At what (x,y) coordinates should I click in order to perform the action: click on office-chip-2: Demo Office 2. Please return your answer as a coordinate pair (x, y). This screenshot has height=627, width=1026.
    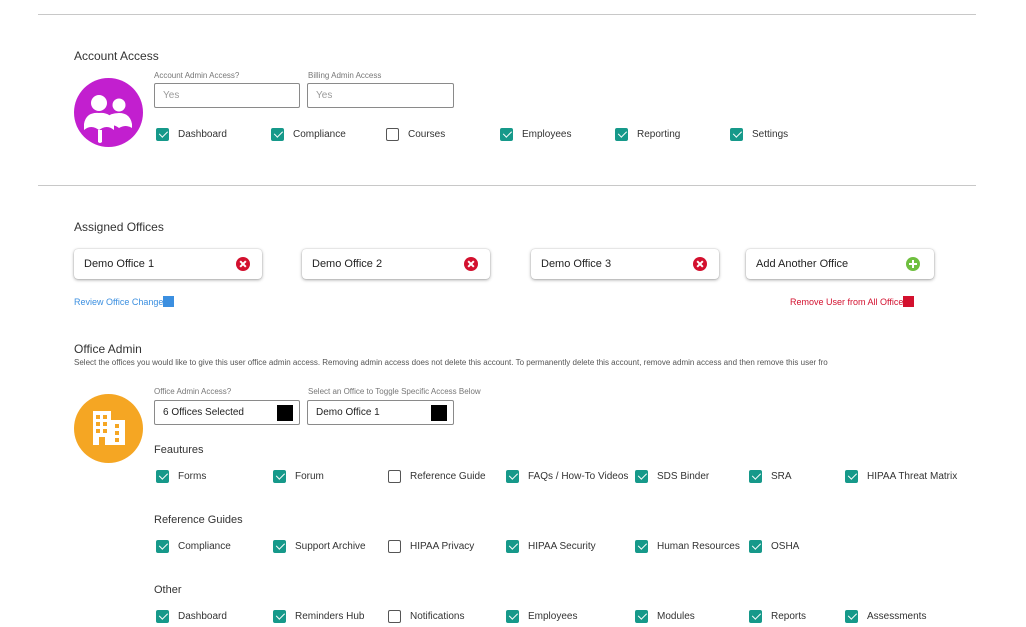
    Looking at the image, I should click on (396, 264).